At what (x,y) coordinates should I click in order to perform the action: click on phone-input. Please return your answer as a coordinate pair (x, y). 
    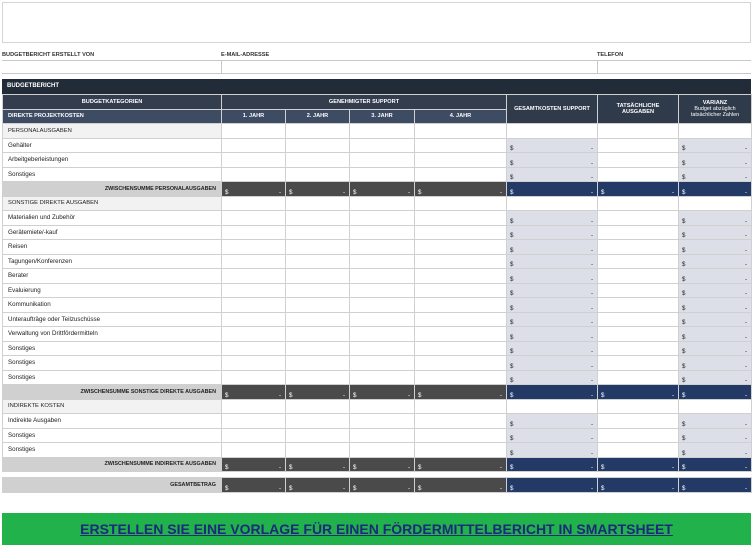
    Looking at the image, I should click on (674, 67).